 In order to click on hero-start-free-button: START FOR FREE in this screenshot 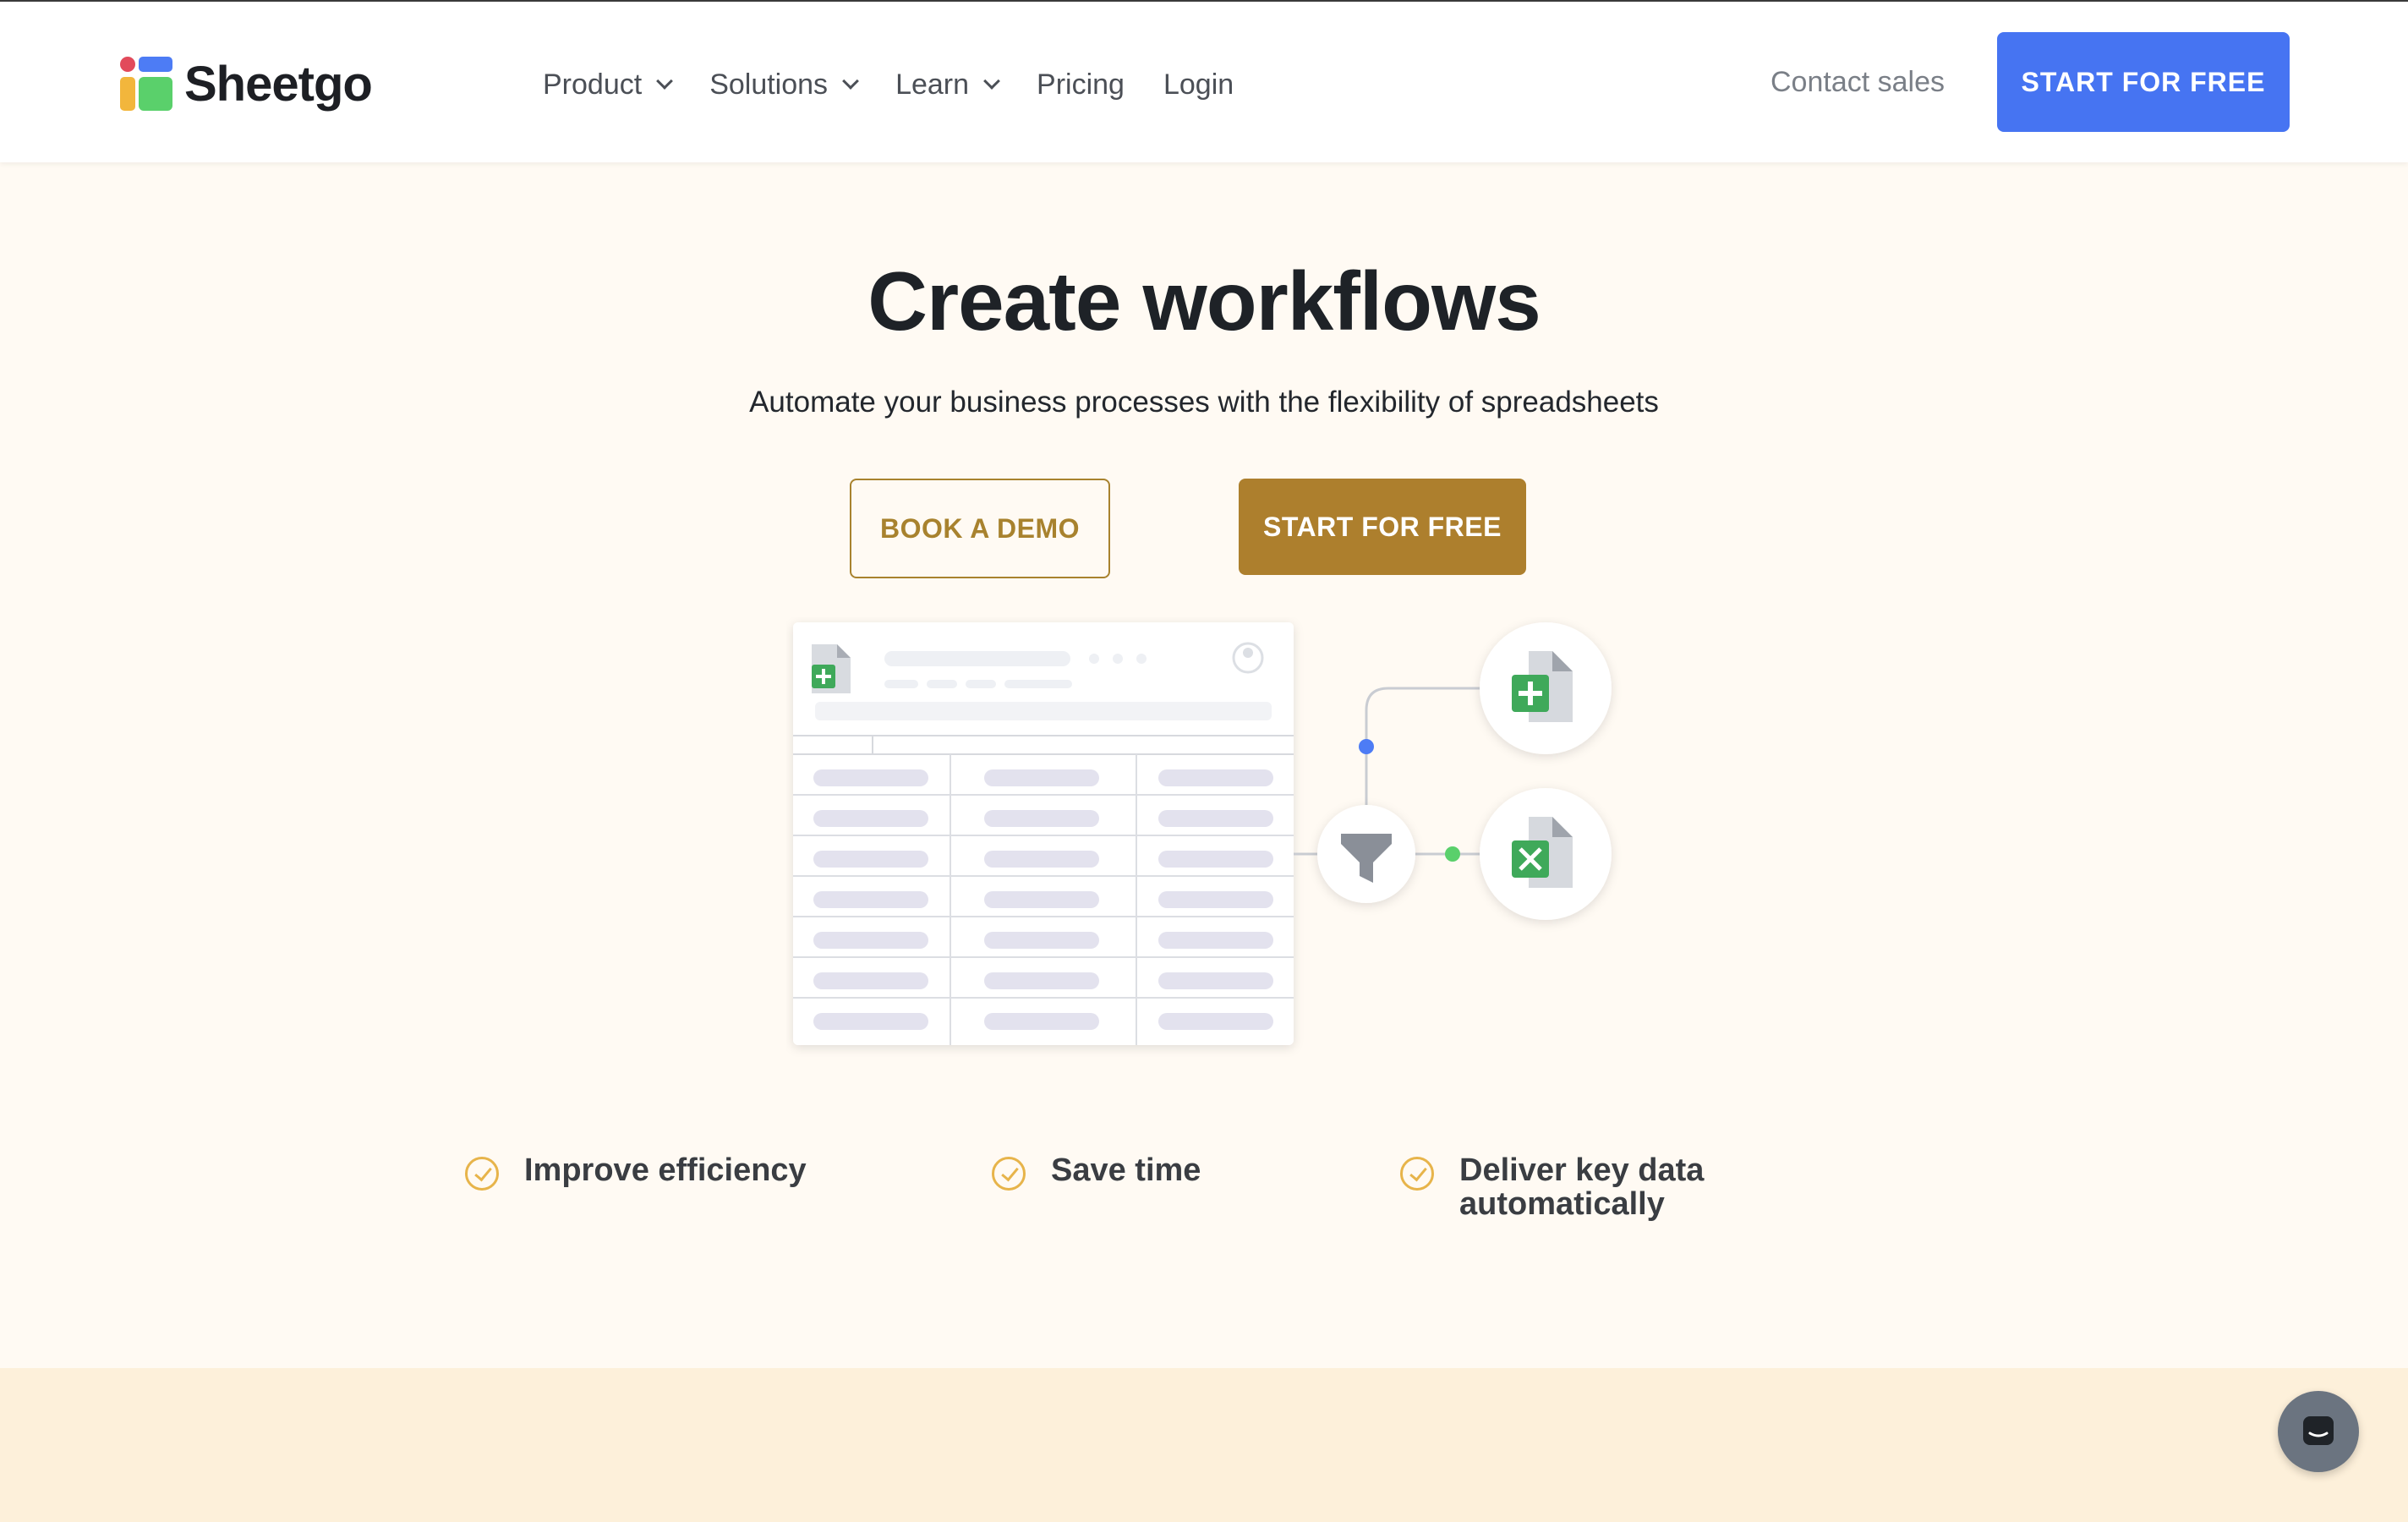, I will do `click(1382, 527)`.